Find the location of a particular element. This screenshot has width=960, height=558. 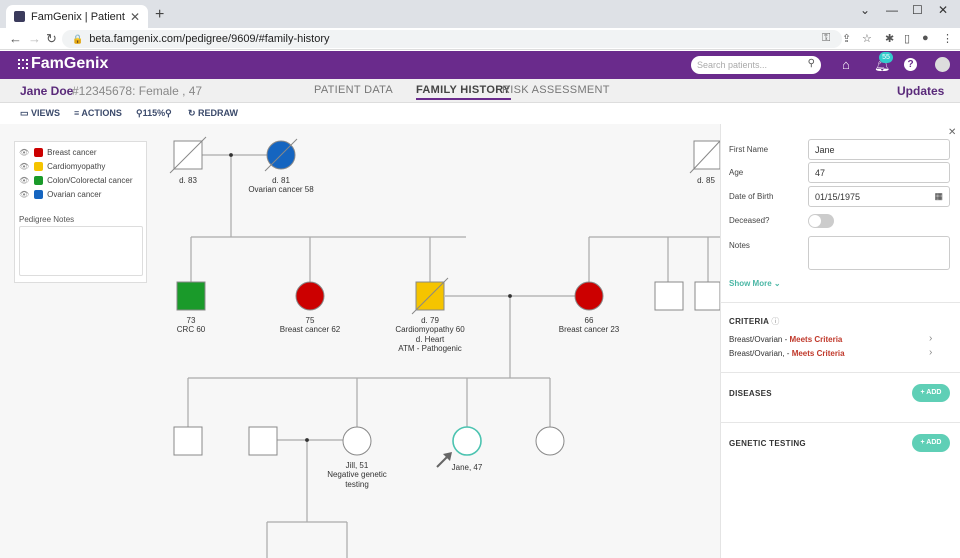

label-mother-age: 66 is located at coordinates (589, 320).